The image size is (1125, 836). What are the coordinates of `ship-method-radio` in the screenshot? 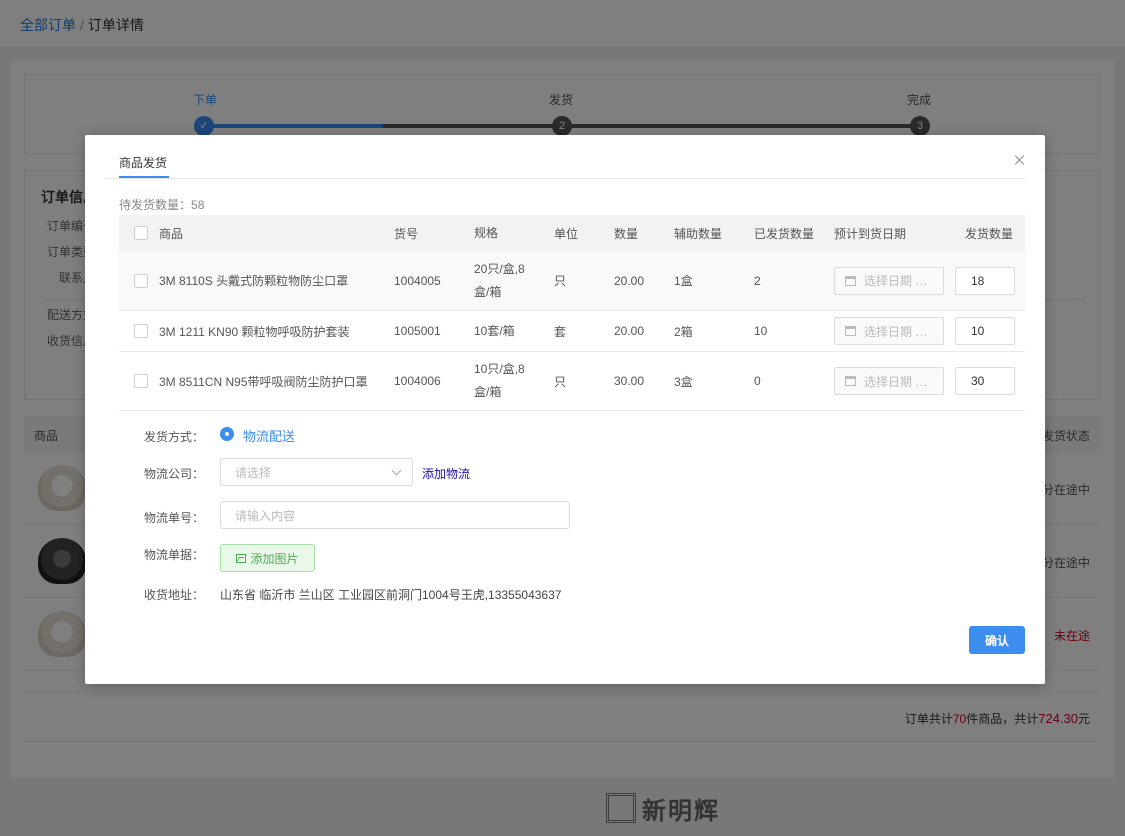 It's located at (227, 434).